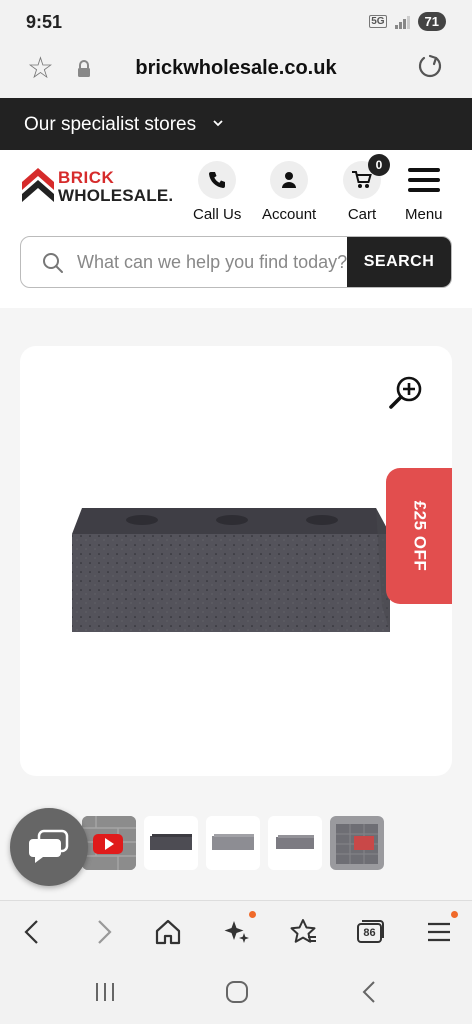 This screenshot has height=1024, width=472. I want to click on system-back-icon, so click(370, 992).